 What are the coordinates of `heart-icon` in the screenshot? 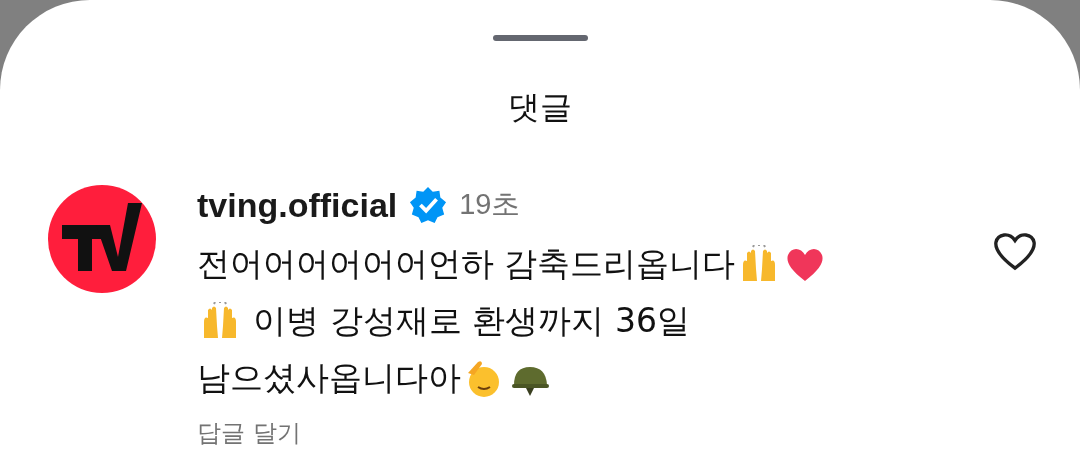 It's located at (1015, 251).